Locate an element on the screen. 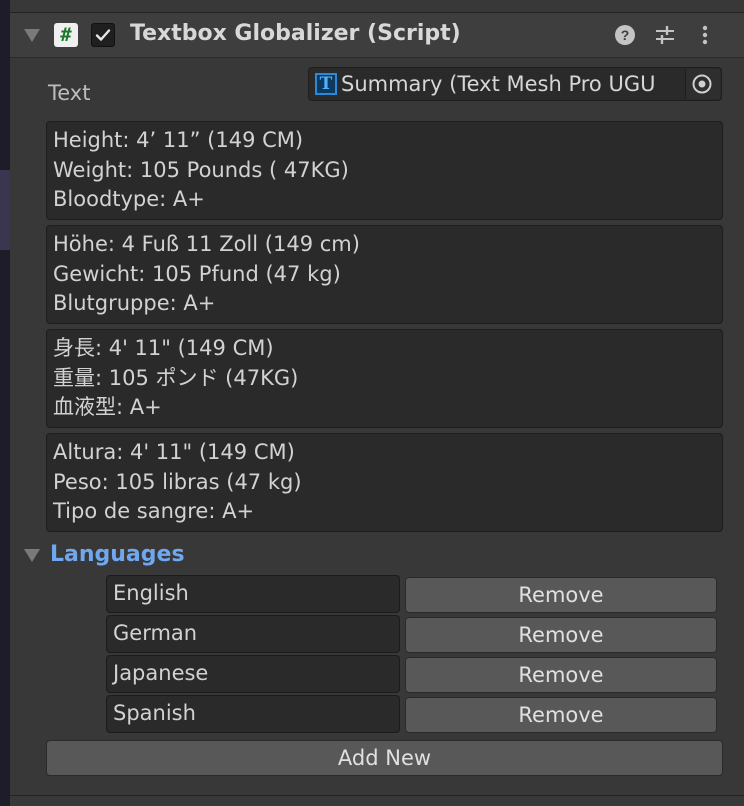  text-line: Bloodtype: A+ is located at coordinates (129, 199).